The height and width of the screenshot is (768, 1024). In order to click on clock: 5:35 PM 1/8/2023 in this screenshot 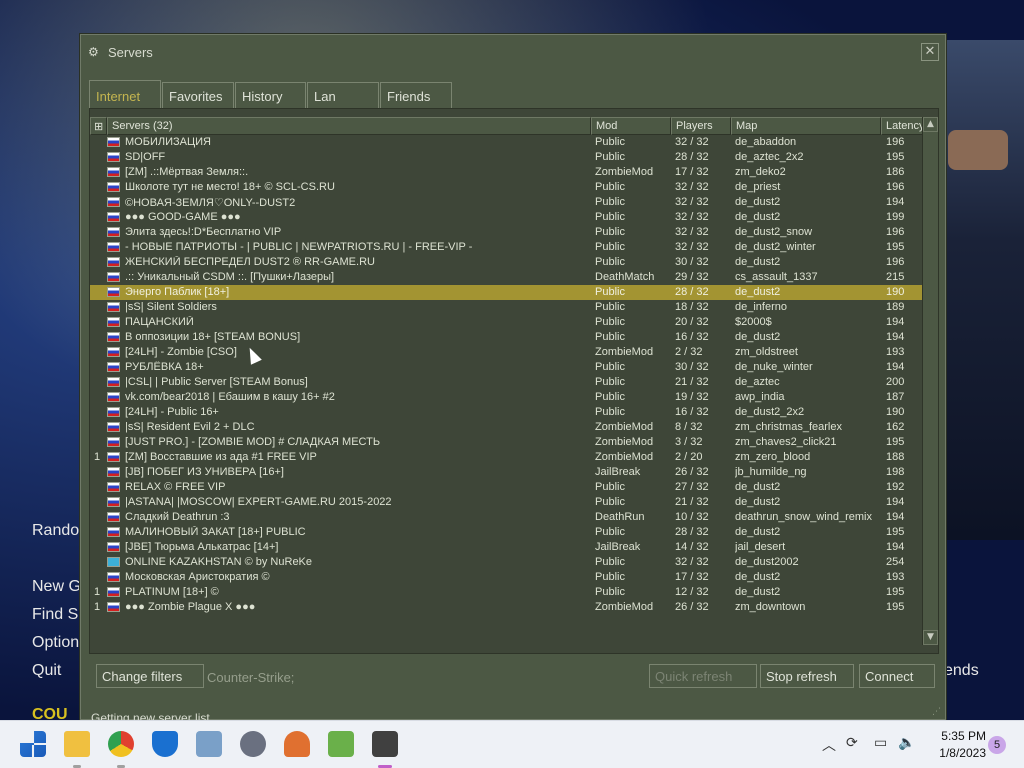, I will do `click(956, 745)`.